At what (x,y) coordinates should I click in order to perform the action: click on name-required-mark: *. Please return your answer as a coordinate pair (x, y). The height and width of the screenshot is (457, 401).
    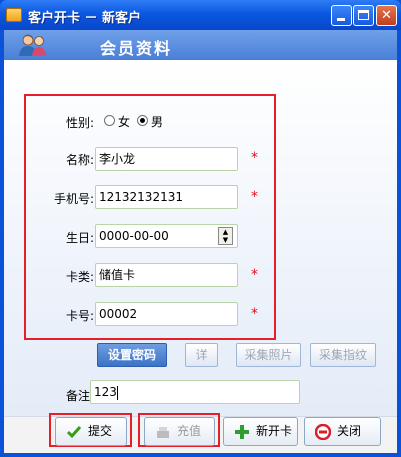
    Looking at the image, I should click on (254, 158).